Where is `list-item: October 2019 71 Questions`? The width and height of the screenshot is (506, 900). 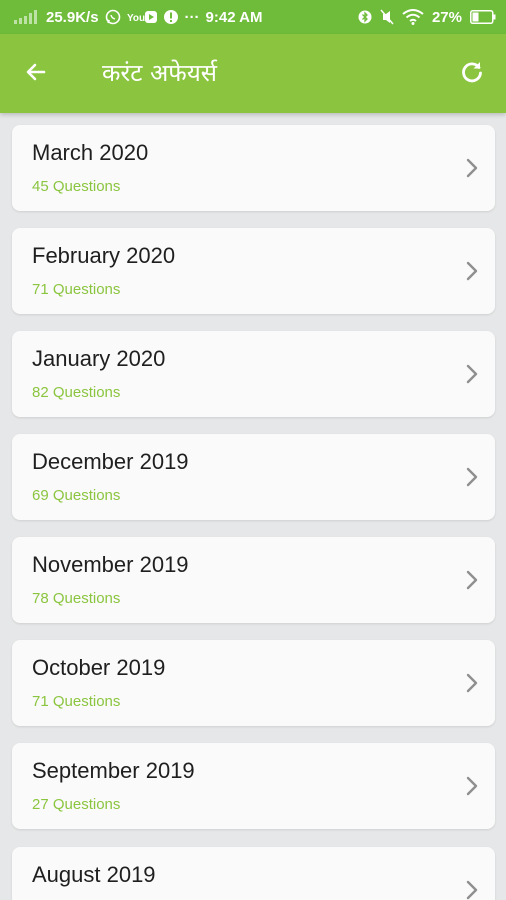 list-item: October 2019 71 Questions is located at coordinates (253, 683).